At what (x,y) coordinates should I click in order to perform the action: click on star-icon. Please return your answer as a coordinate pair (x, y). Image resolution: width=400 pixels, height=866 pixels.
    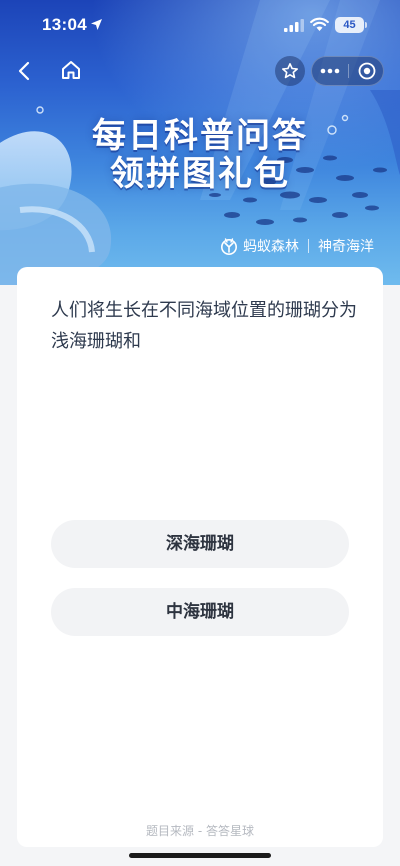
    Looking at the image, I should click on (290, 71).